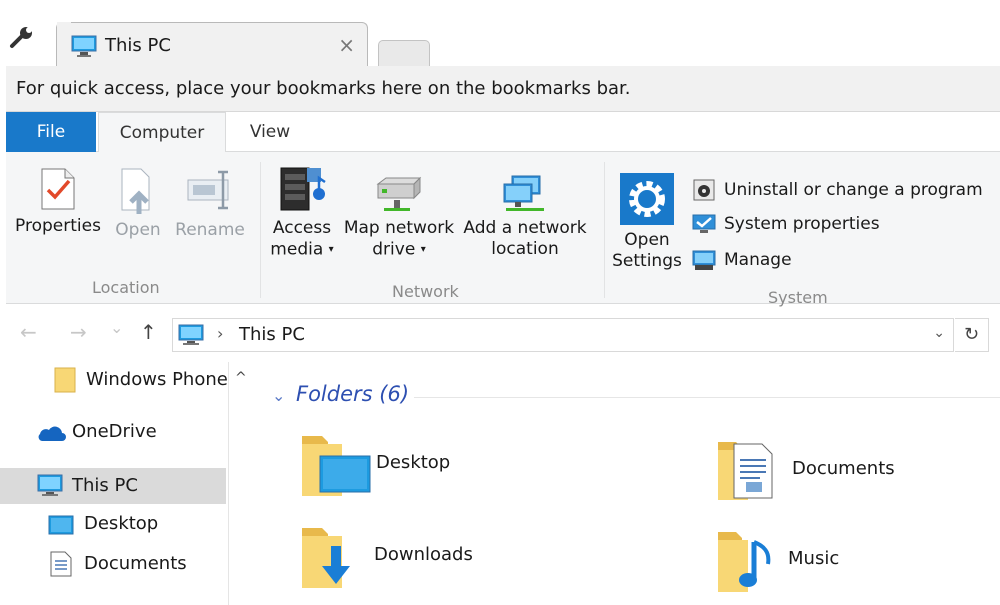 The width and height of the screenshot is (1000, 605). Describe the element at coordinates (210, 230) in the screenshot. I see `rename-label: Rename` at that location.